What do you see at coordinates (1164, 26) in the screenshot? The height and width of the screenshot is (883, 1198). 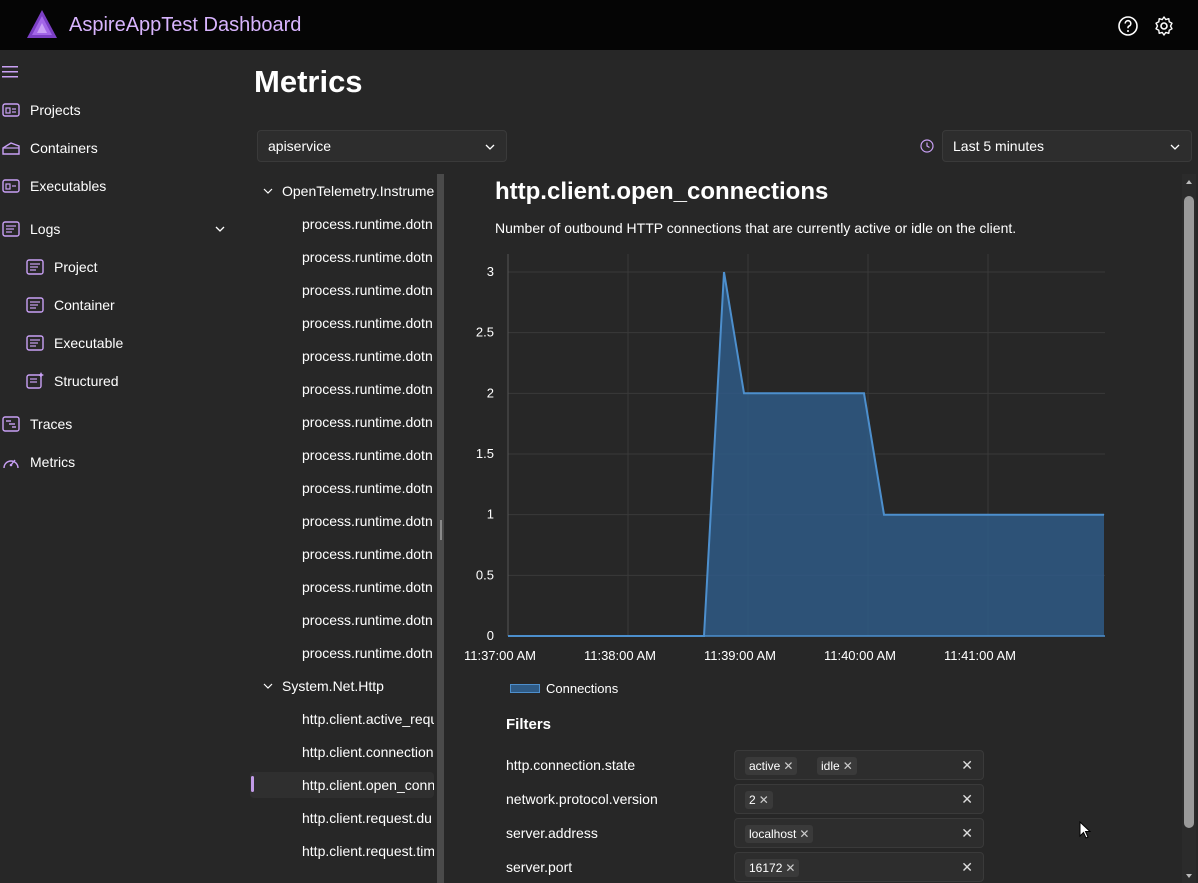 I see `settings-icon` at bounding box center [1164, 26].